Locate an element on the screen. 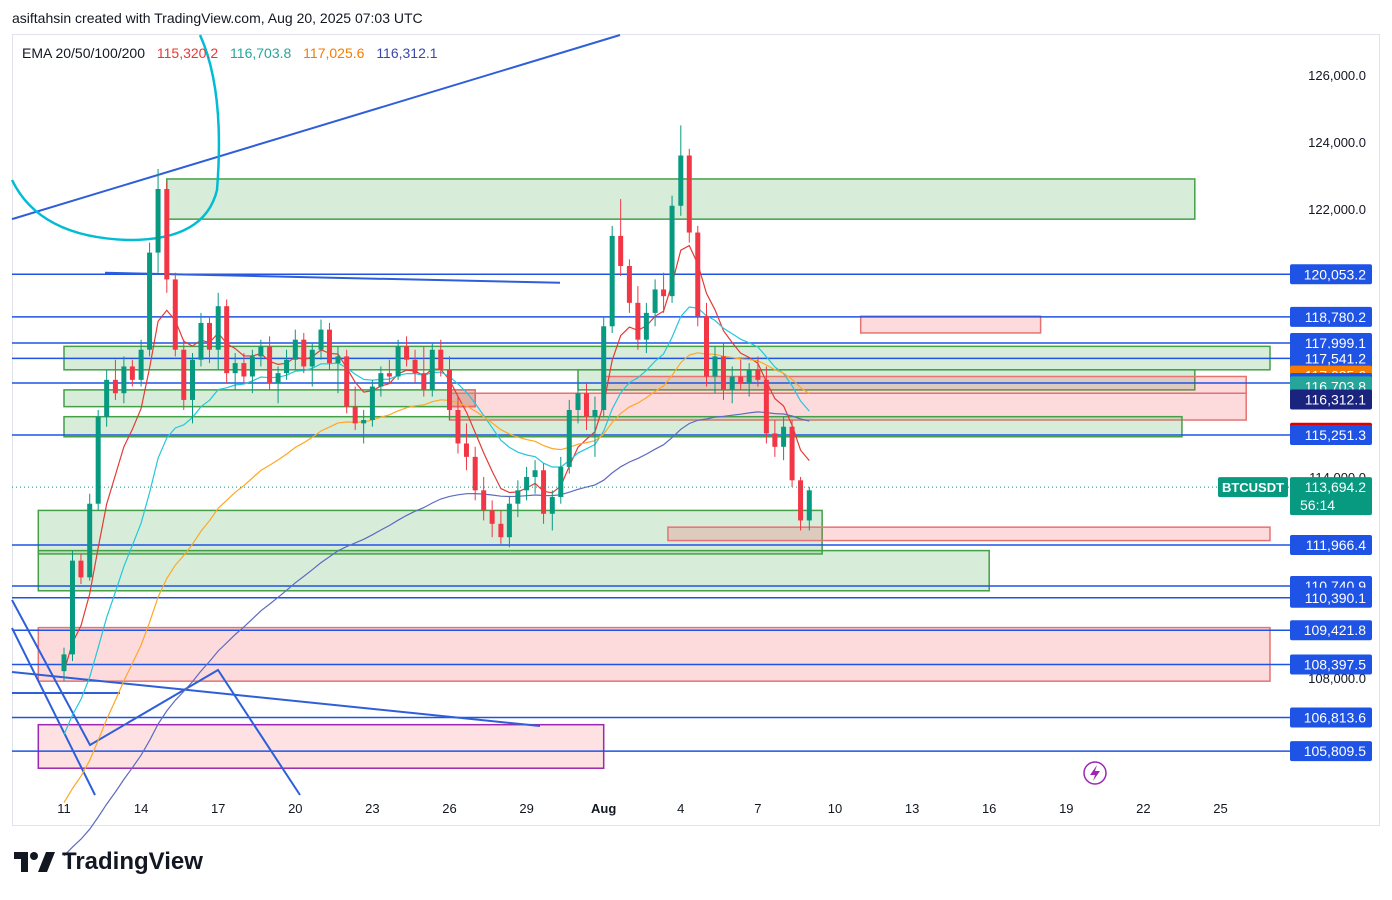 The height and width of the screenshot is (900, 1392). price-level-tag-text: 115,251.3 is located at coordinates (1335, 435).